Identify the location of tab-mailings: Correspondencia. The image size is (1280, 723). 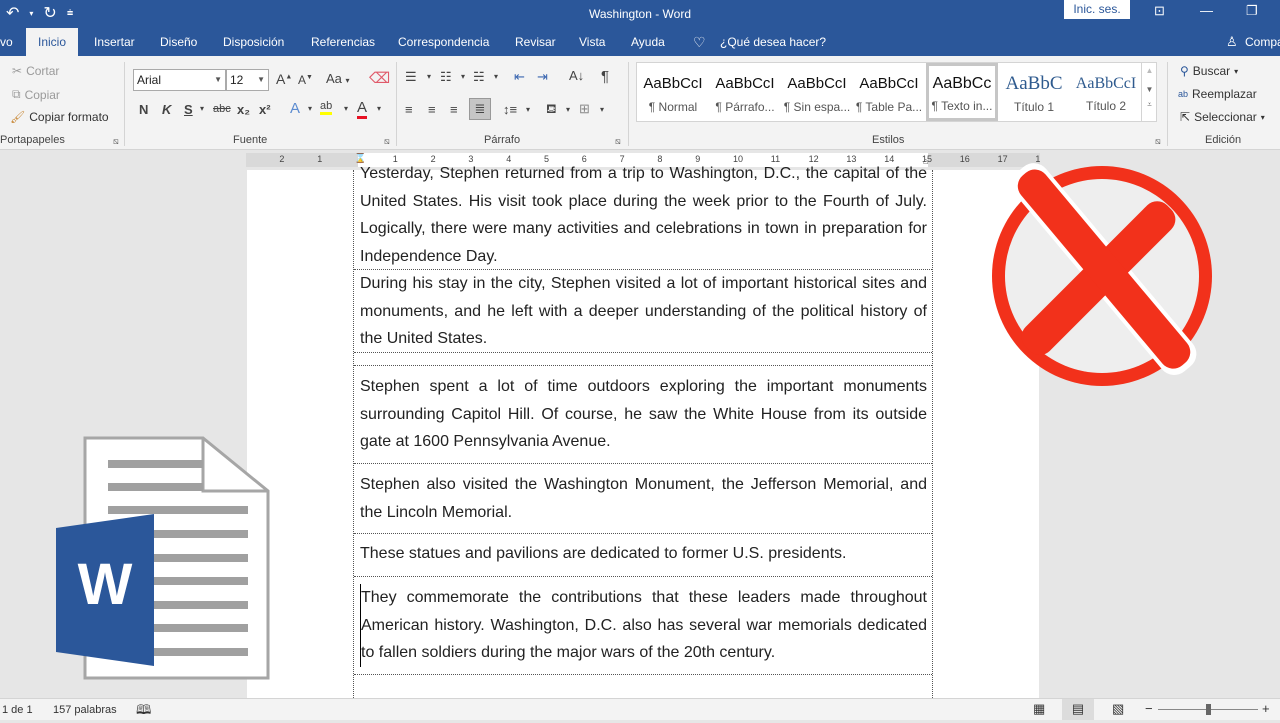
(443, 42).